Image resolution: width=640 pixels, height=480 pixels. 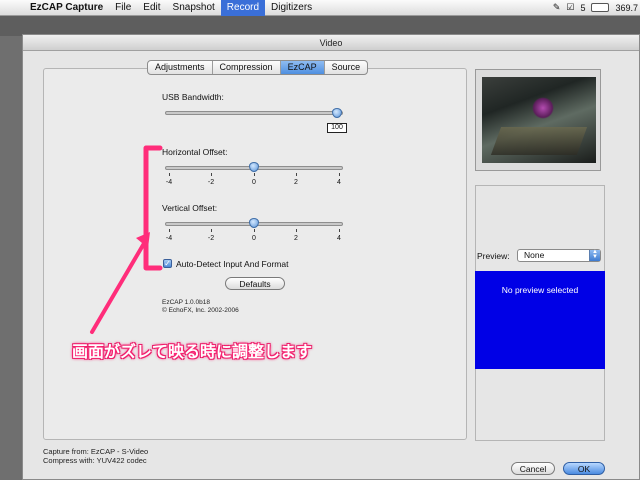 What do you see at coordinates (119, 286) in the screenshot?
I see `annotation-arrow-line` at bounding box center [119, 286].